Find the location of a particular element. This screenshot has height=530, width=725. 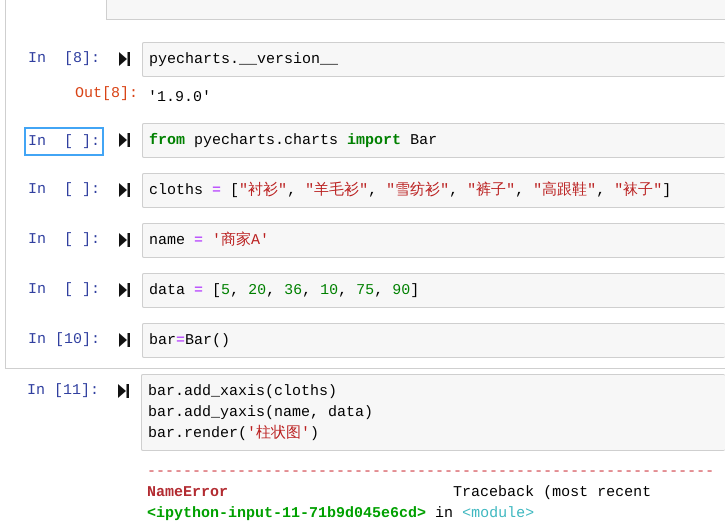

code-line: bar=Bar() is located at coordinates (190, 341).